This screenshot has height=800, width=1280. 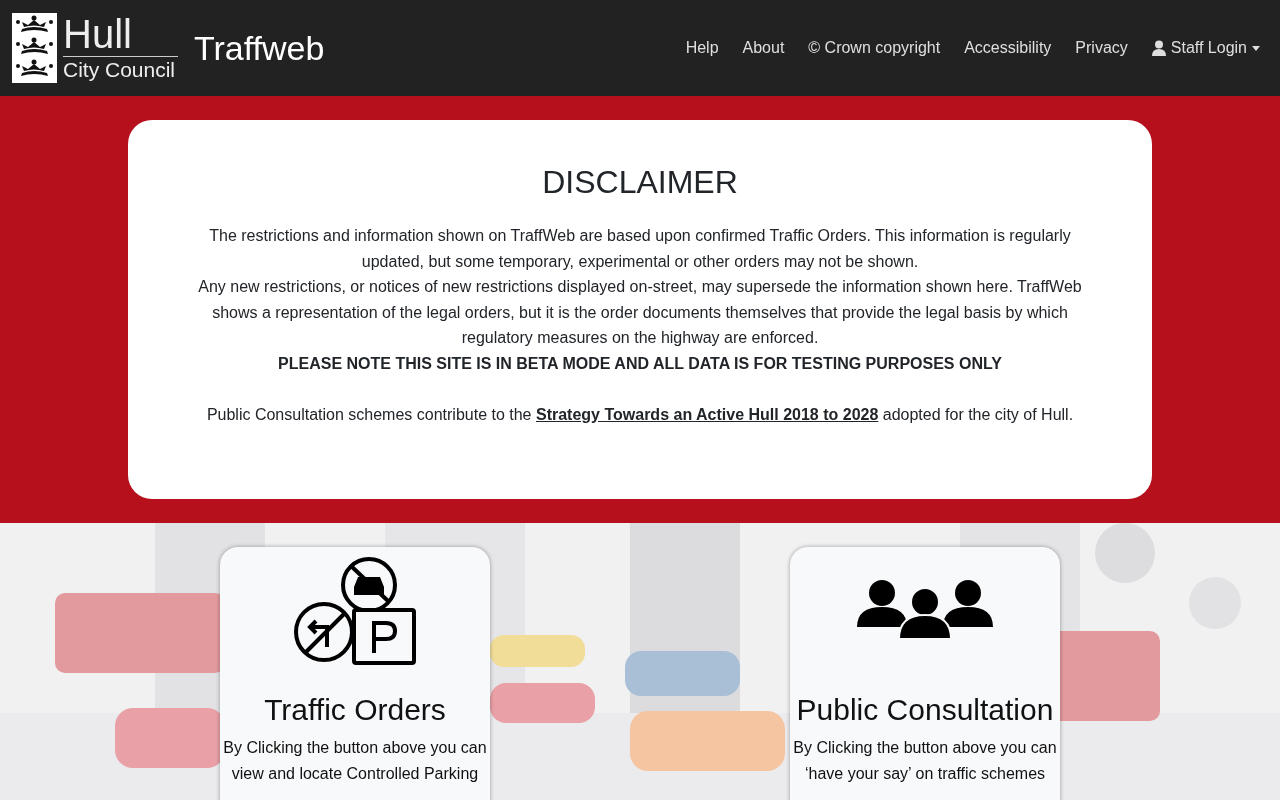 What do you see at coordinates (355, 710) in the screenshot?
I see `card-title: Traffic Orders` at bounding box center [355, 710].